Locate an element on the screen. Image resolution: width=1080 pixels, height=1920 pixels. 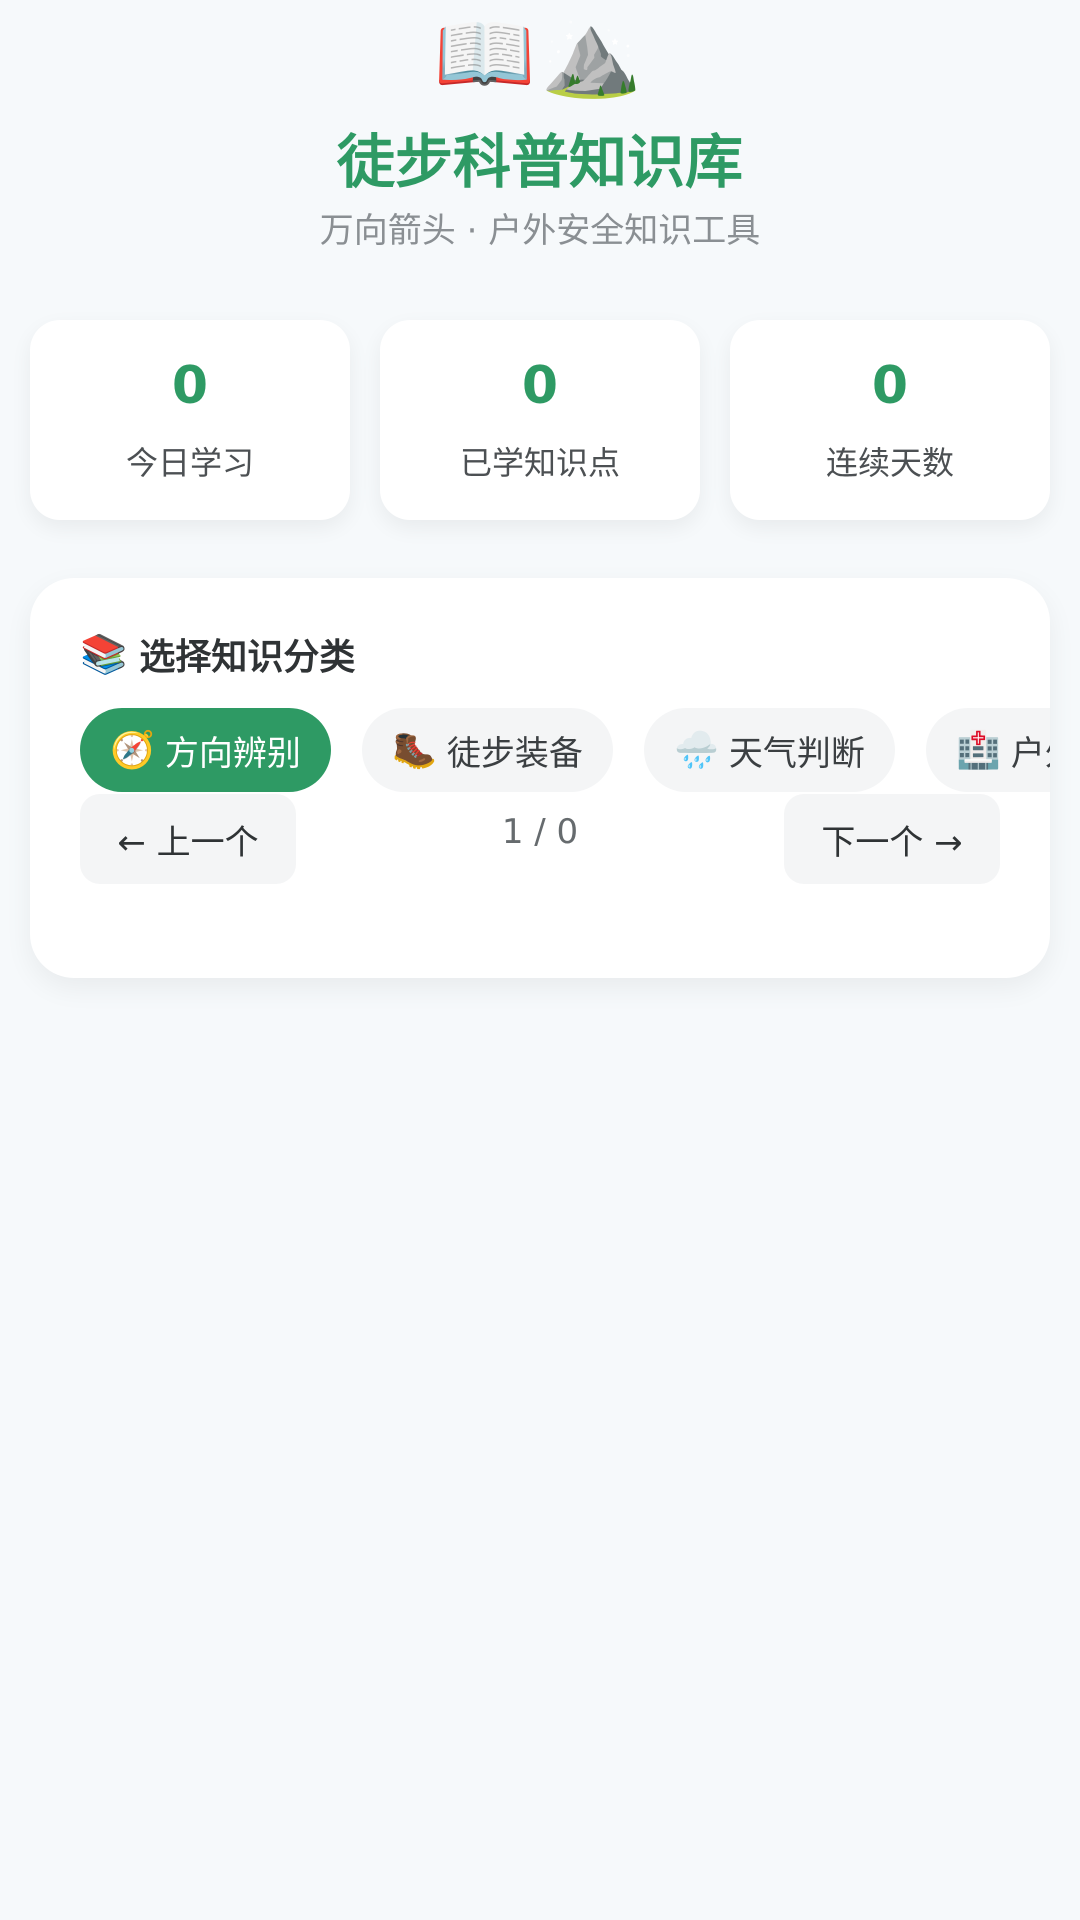
app-subtitle: 万向箭头 · 户外安全知识工具 is located at coordinates (540, 231).